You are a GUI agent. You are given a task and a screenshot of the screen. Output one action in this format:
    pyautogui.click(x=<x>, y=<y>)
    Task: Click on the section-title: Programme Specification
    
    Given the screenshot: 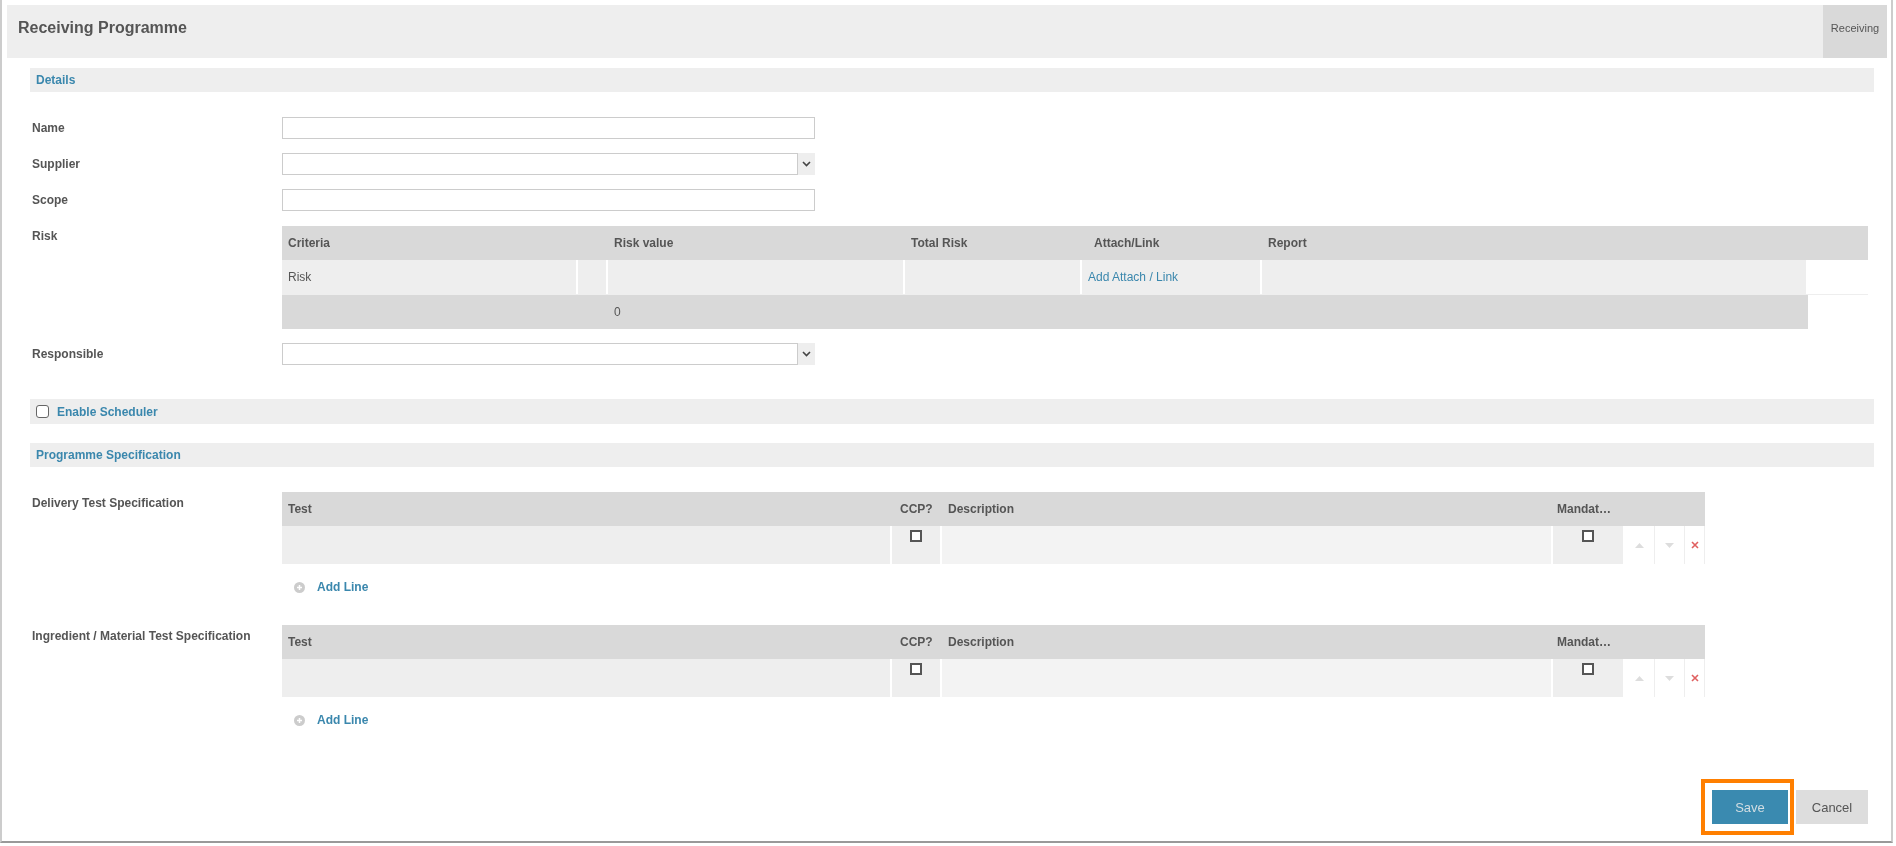 What is the action you would take?
    pyautogui.click(x=108, y=455)
    